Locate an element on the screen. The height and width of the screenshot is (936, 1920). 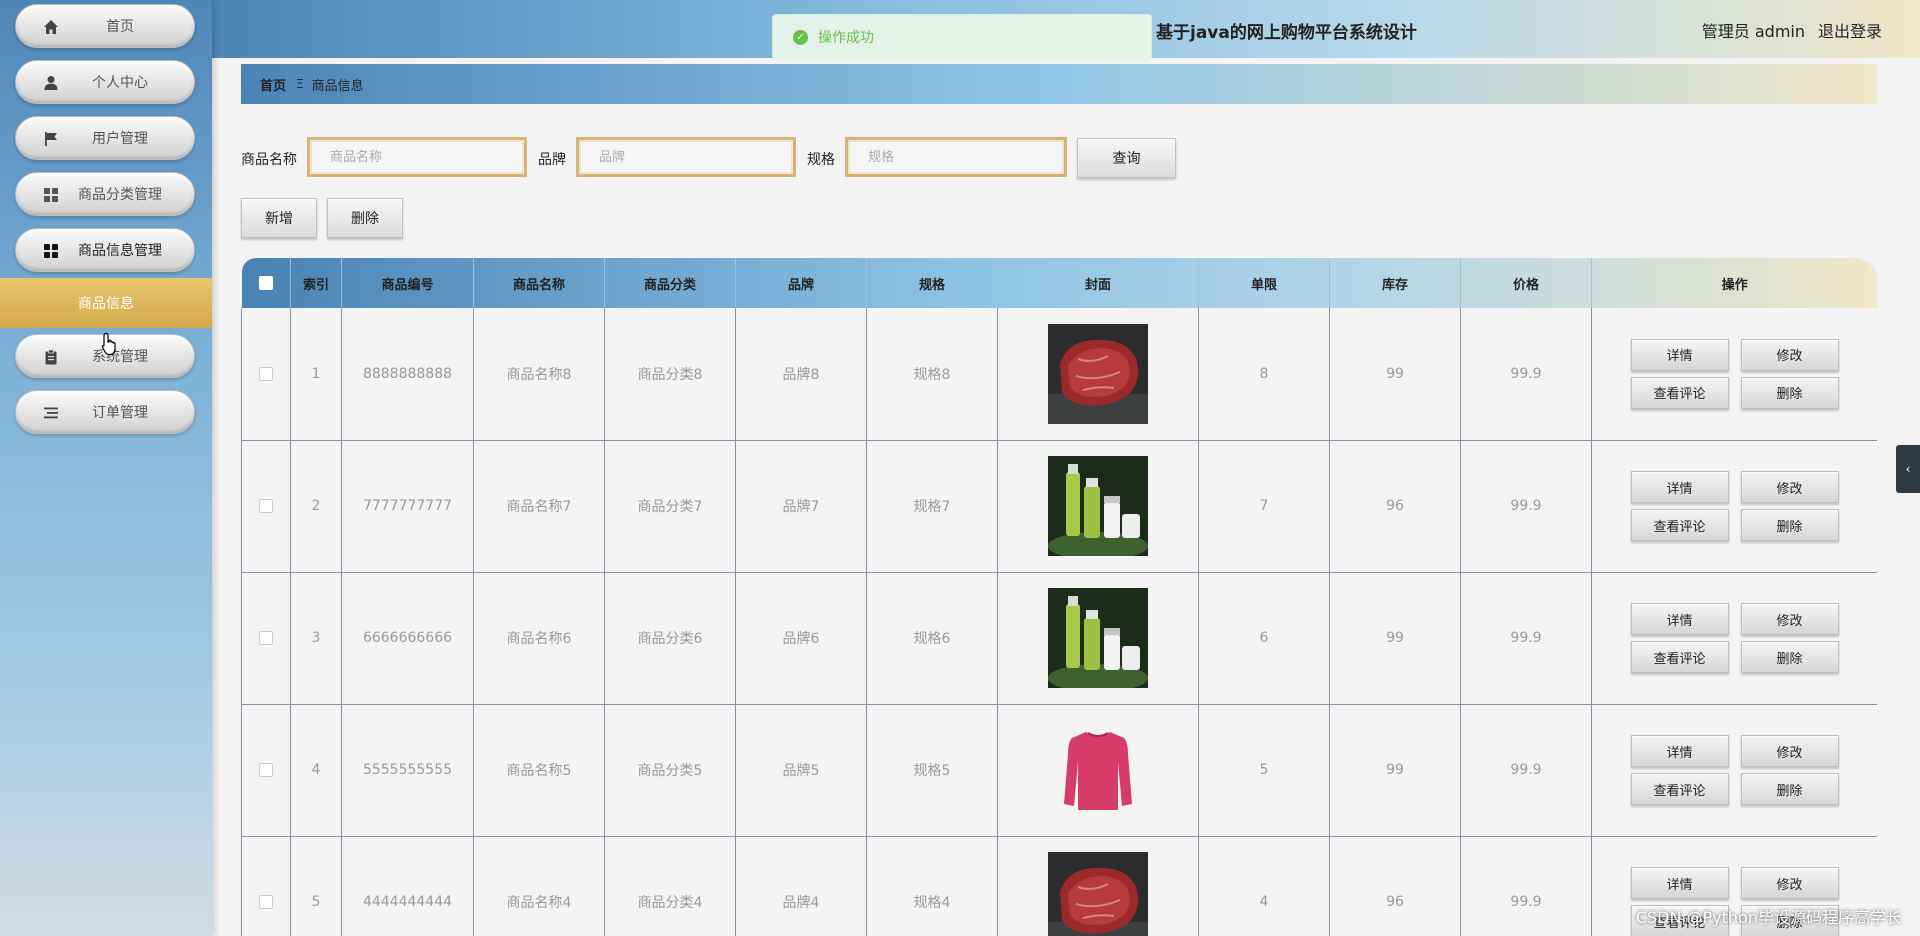
cell-code: 8888888888 is located at coordinates (407, 374).